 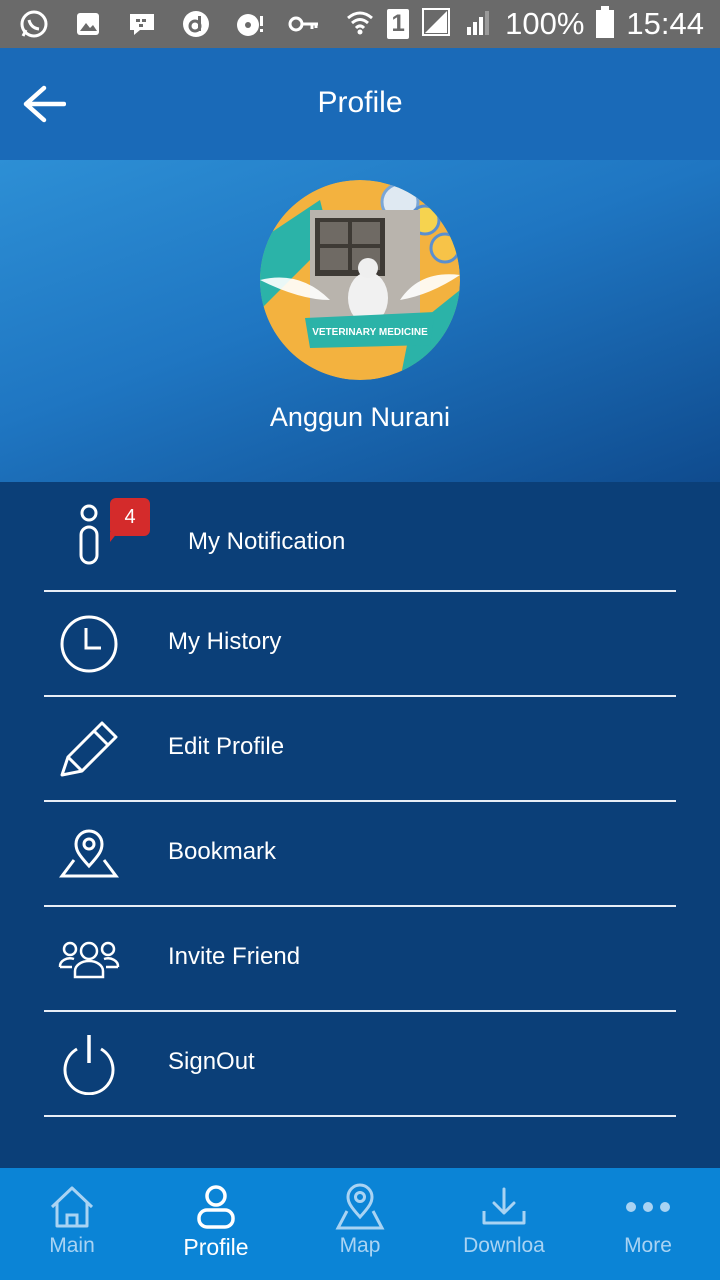 What do you see at coordinates (648, 1245) in the screenshot?
I see `nav-label: More` at bounding box center [648, 1245].